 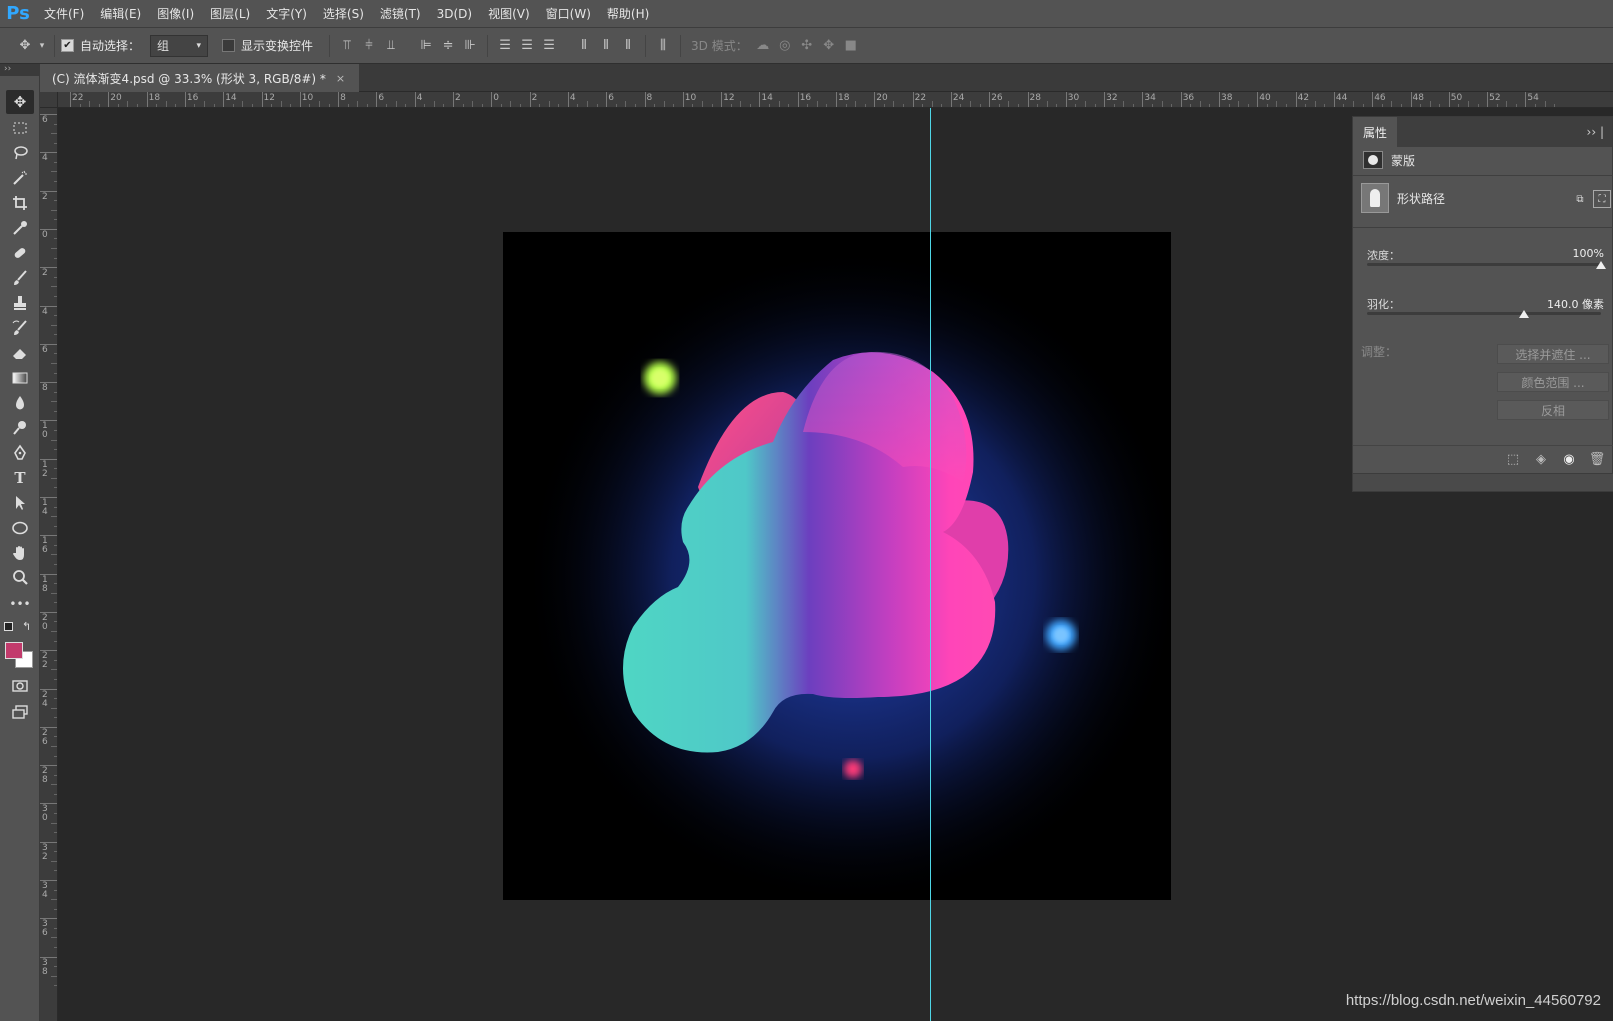 I want to click on menu-type: 文字(Y), so click(x=286, y=14).